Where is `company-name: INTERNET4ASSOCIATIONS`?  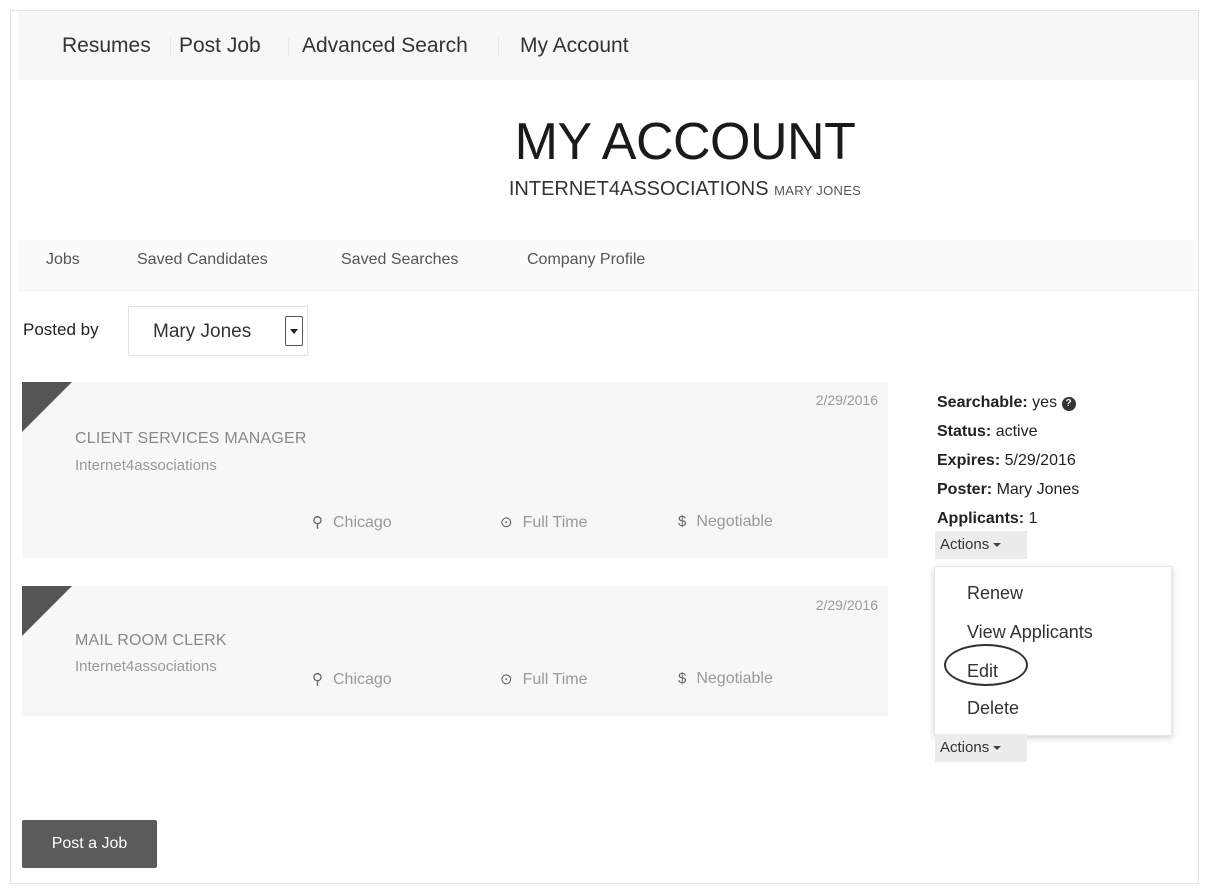 company-name: INTERNET4ASSOCIATIONS is located at coordinates (638, 189).